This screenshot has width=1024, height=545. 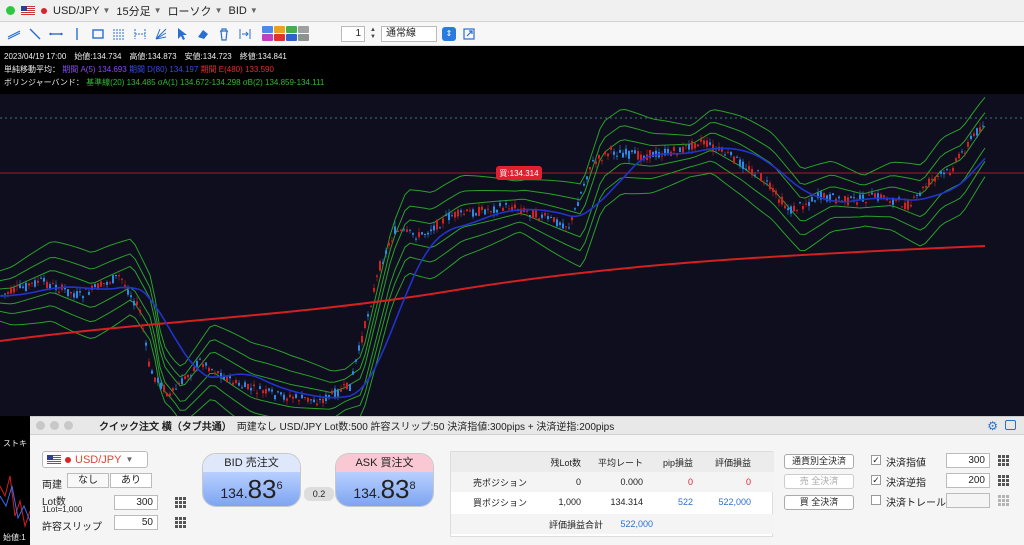 What do you see at coordinates (992, 426) in the screenshot?
I see `settings-gear-icon: ⚙` at bounding box center [992, 426].